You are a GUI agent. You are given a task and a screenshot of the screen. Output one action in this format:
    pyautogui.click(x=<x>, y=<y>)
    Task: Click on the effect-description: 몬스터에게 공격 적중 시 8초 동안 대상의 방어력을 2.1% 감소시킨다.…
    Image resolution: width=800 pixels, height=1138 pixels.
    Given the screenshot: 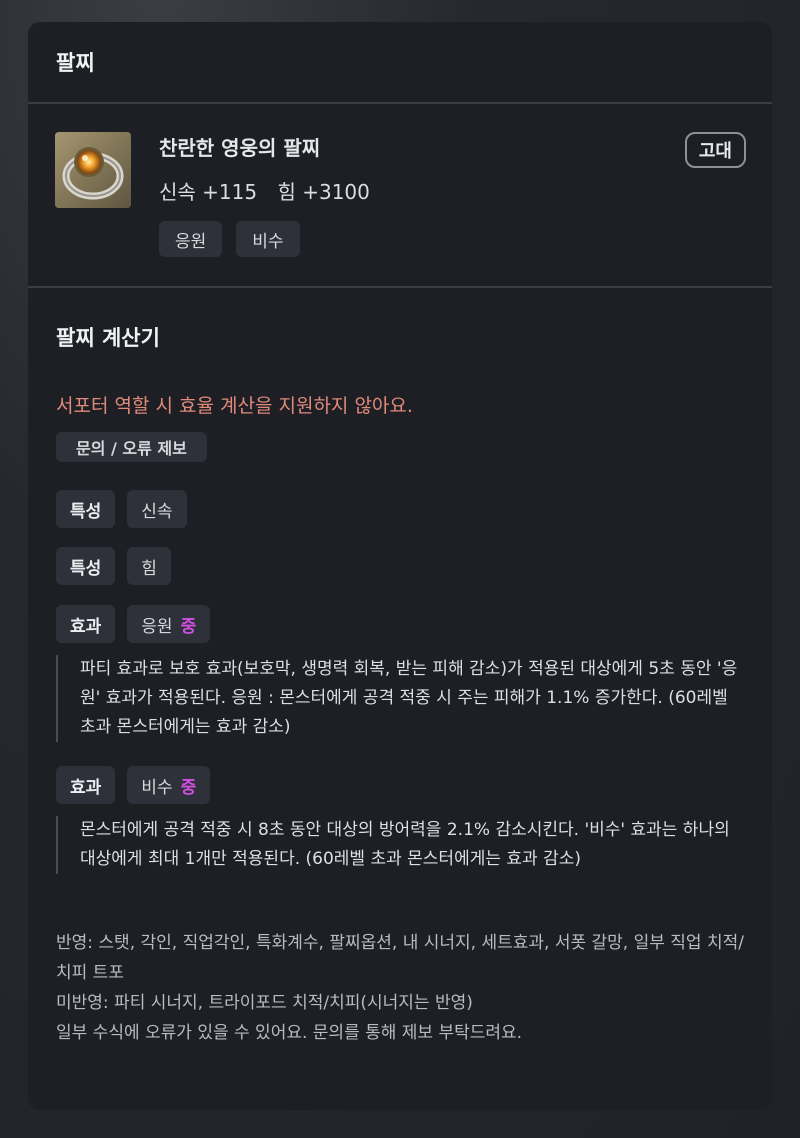 What is the action you would take?
    pyautogui.click(x=401, y=845)
    